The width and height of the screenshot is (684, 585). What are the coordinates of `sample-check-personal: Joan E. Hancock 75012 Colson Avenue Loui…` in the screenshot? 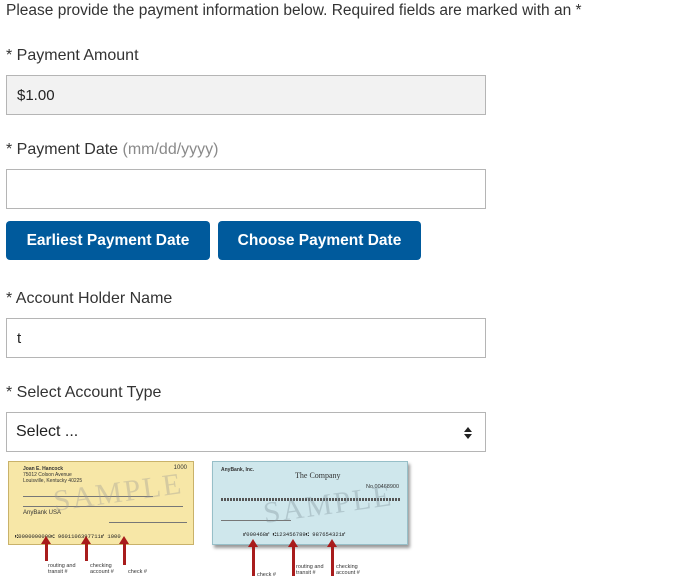 It's located at (101, 503).